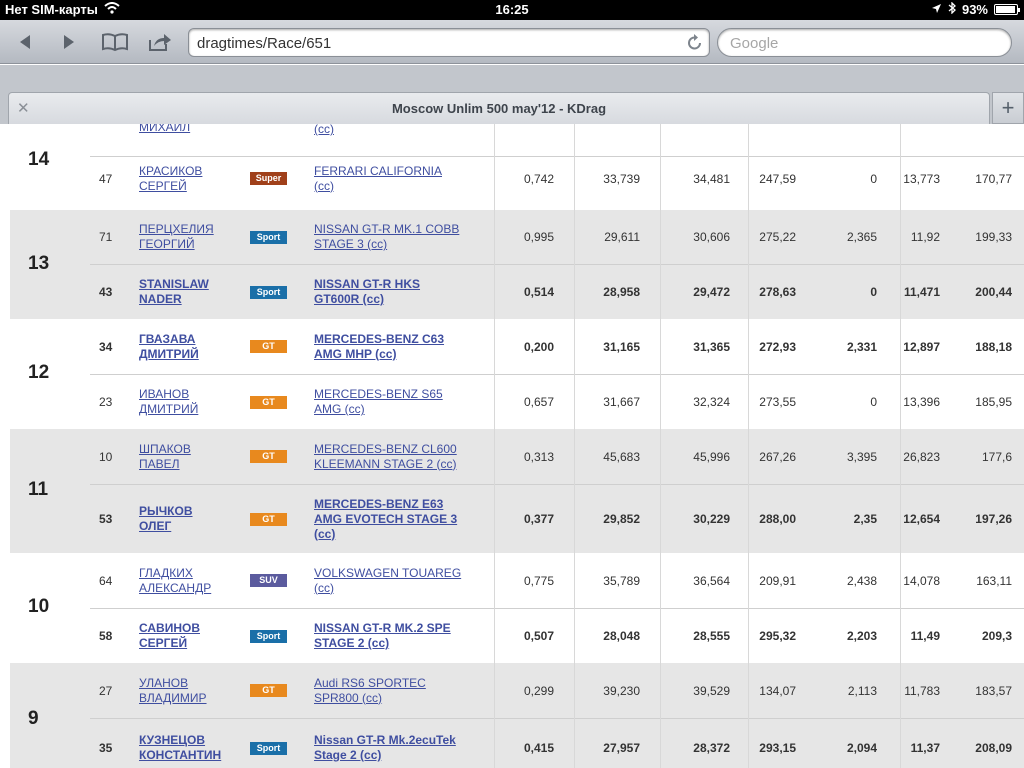 Image resolution: width=1024 pixels, height=768 pixels. Describe the element at coordinates (711, 690) in the screenshot. I see `total-time: 39,529` at that location.